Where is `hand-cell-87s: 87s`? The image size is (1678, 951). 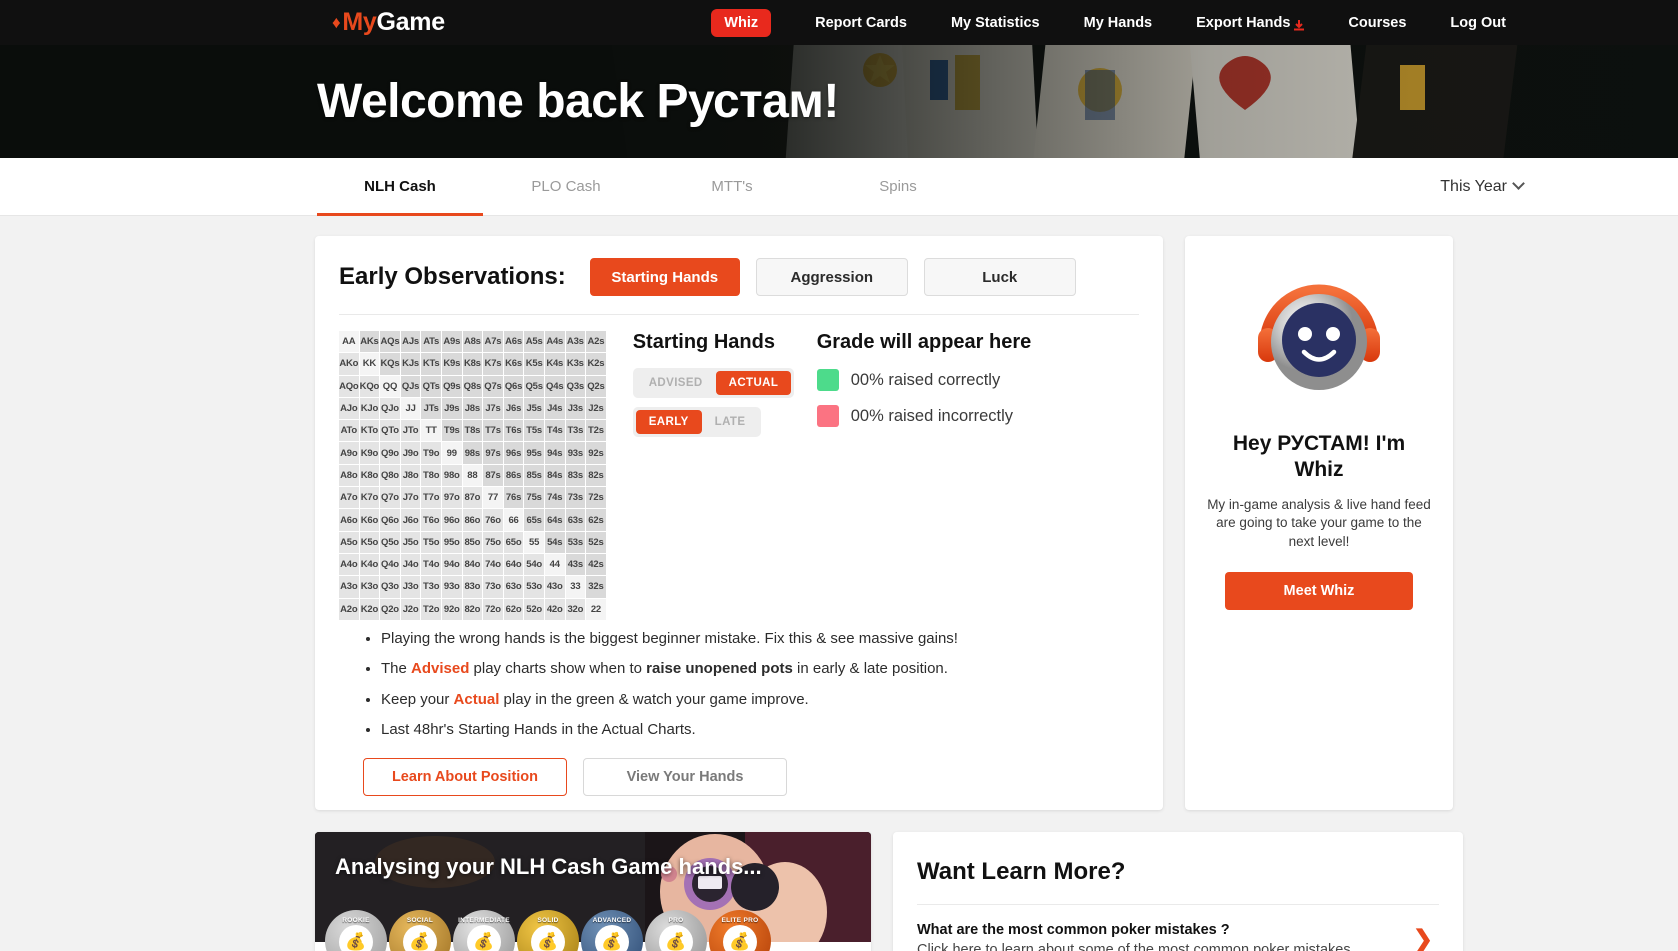 hand-cell-87s: 87s is located at coordinates (493, 475).